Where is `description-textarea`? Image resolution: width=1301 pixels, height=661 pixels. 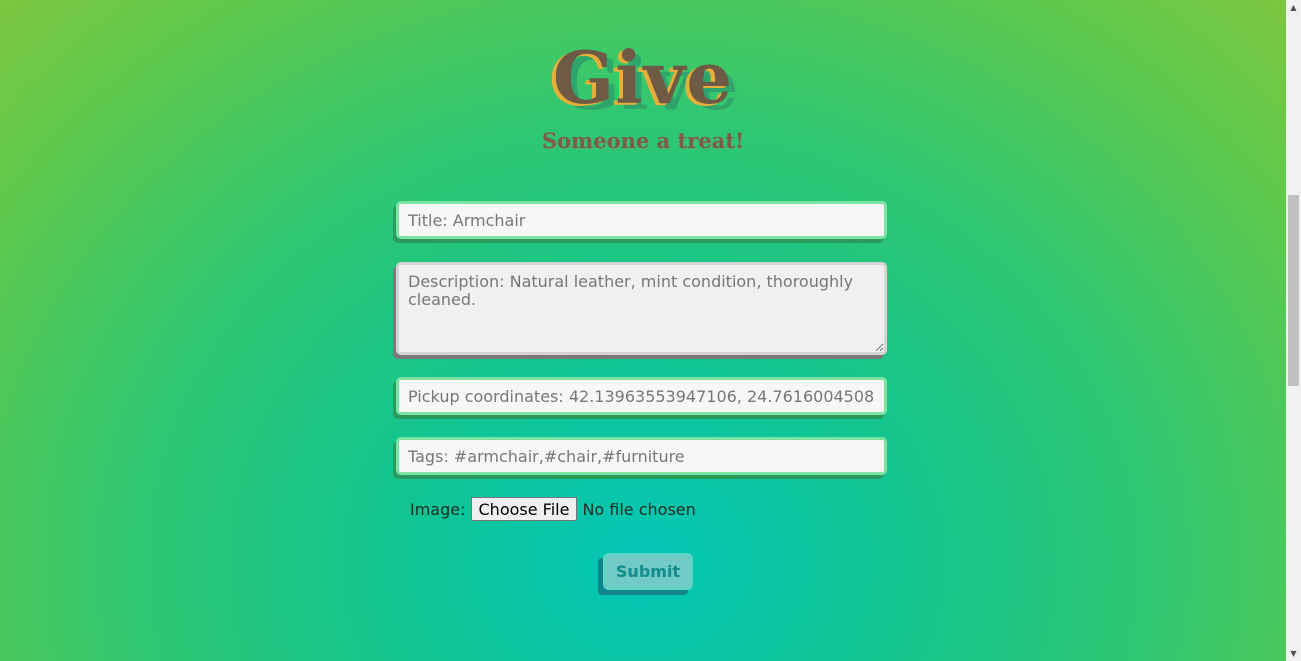 description-textarea is located at coordinates (641, 308).